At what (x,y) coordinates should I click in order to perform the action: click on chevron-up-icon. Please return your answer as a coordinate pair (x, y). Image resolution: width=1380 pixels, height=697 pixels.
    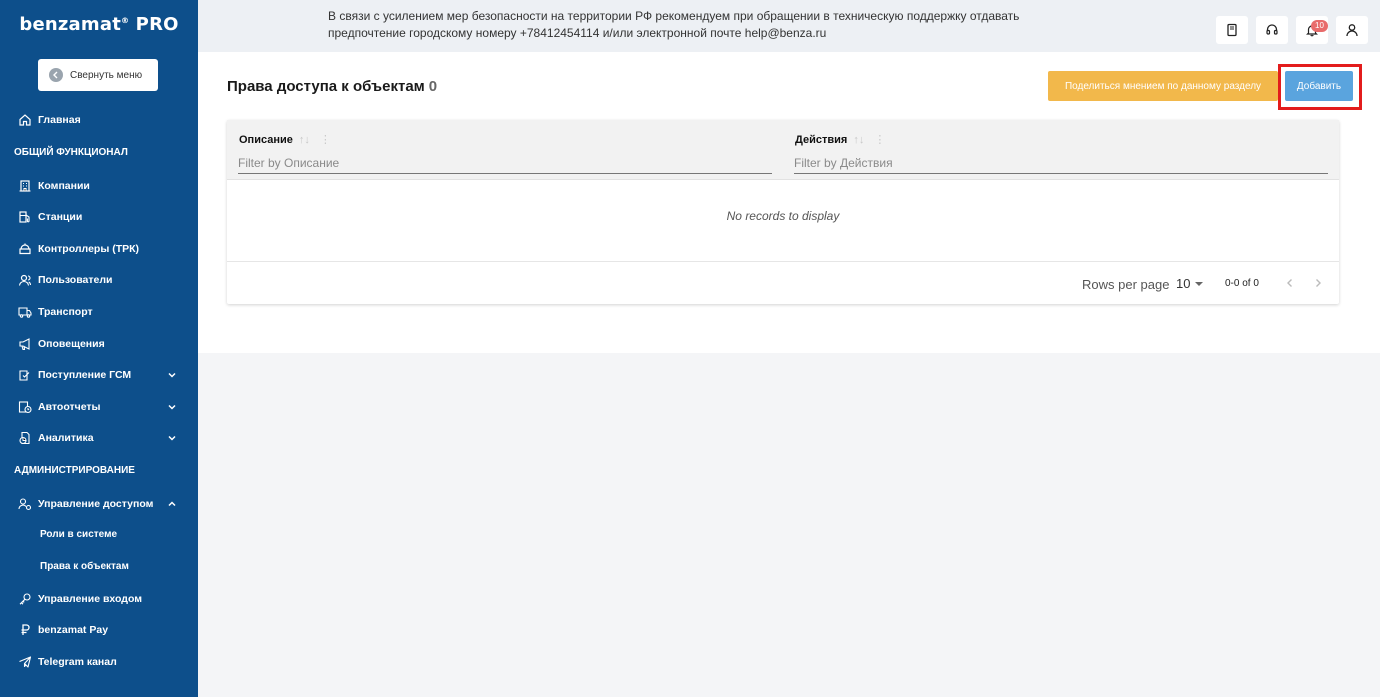
    Looking at the image, I should click on (172, 504).